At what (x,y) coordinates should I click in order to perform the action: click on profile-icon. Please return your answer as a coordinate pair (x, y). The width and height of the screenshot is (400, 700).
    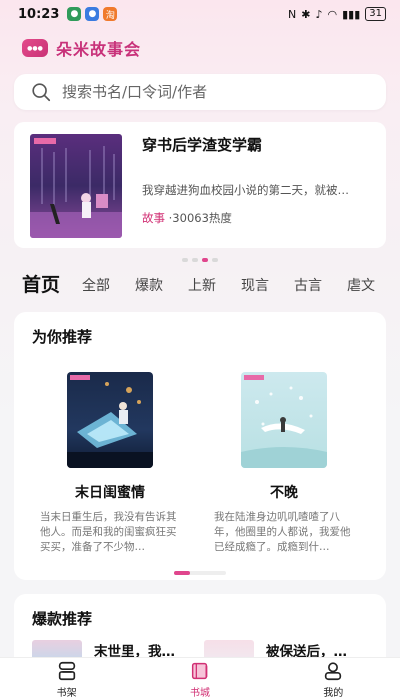
    Looking at the image, I should click on (333, 670).